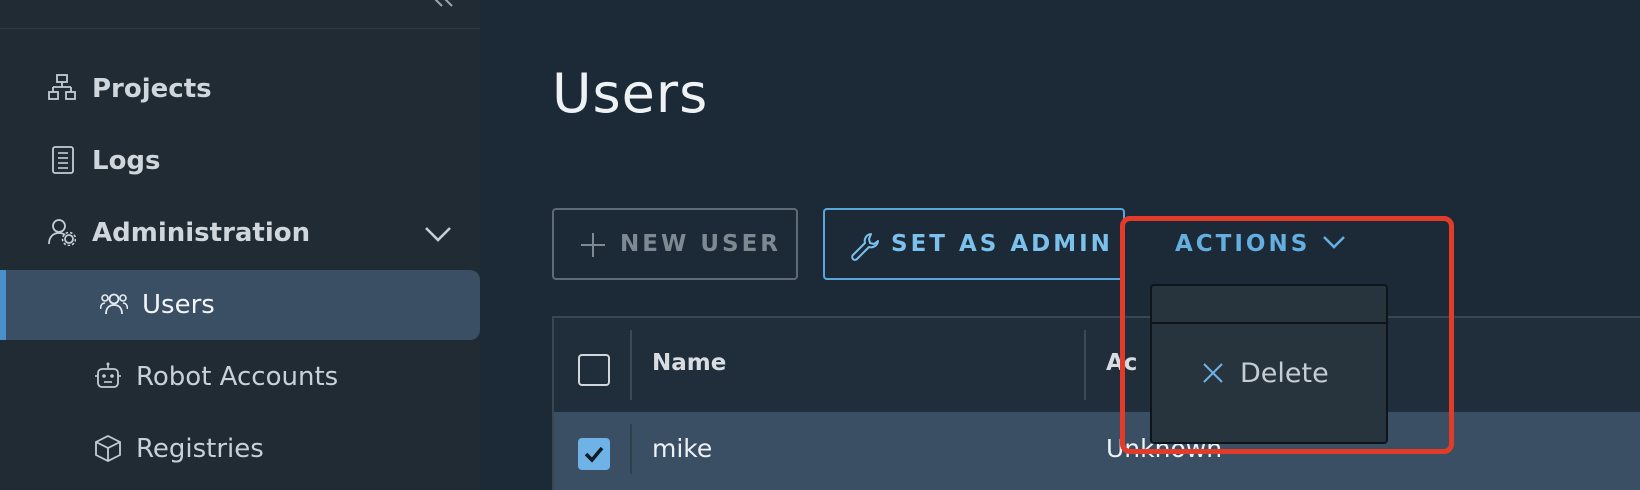 The width and height of the screenshot is (1640, 490). I want to click on set-as-admin-label: SET AS ADMIN, so click(1002, 244).